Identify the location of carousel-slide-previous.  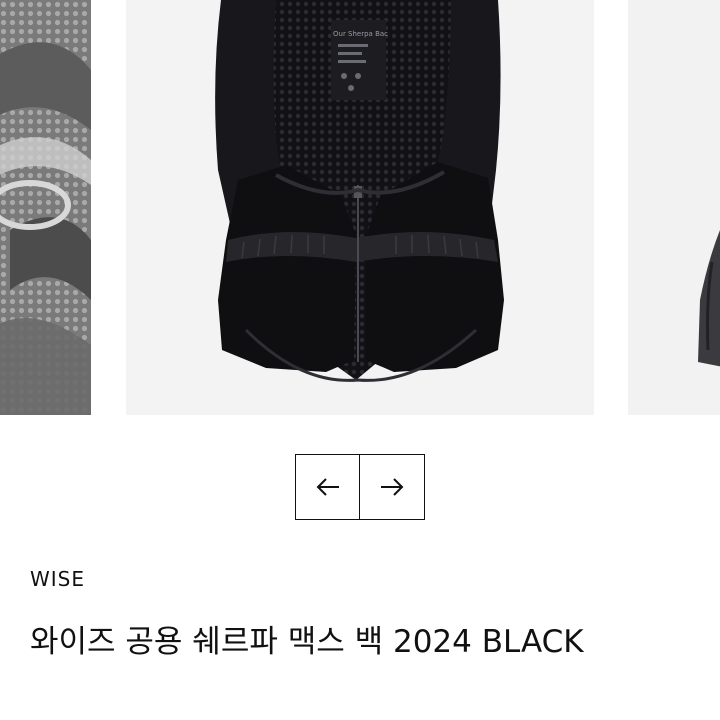
(45, 207).